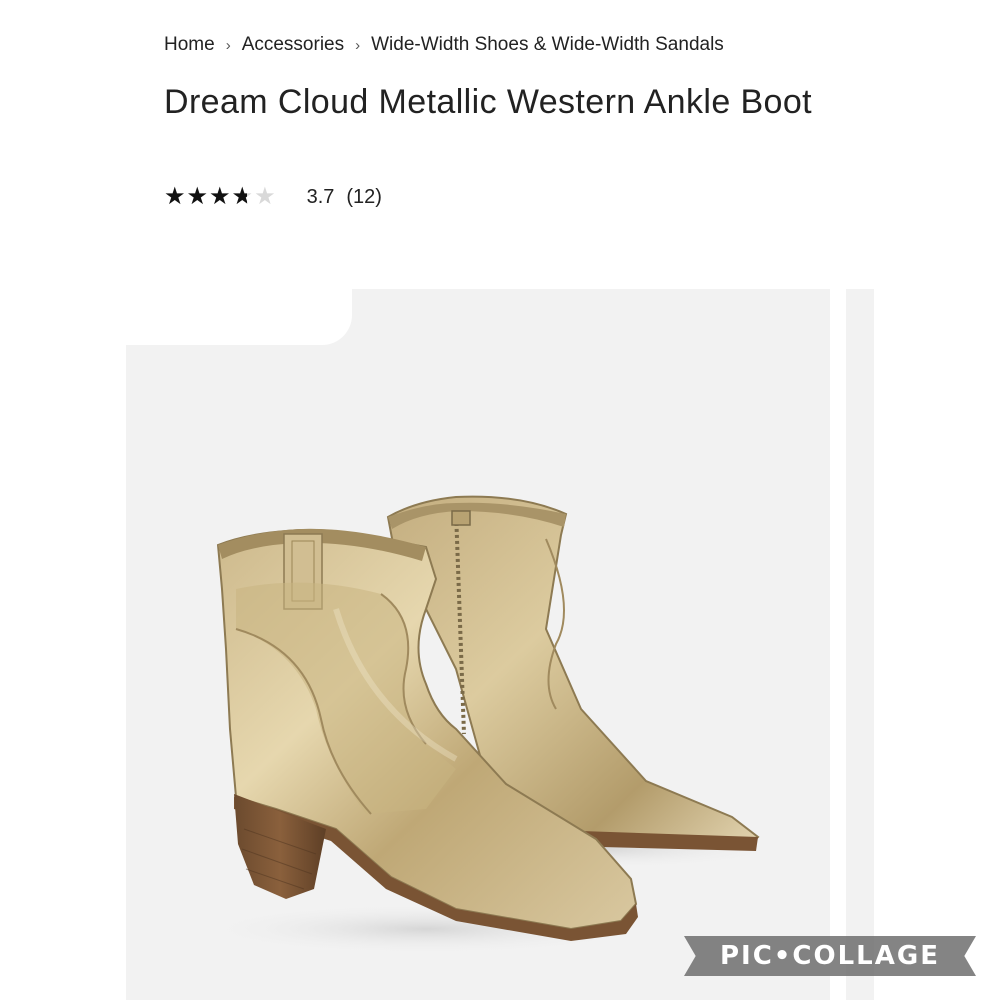 The image size is (1000, 1000). Describe the element at coordinates (860, 644) in the screenshot. I see `next-image-preview` at that location.